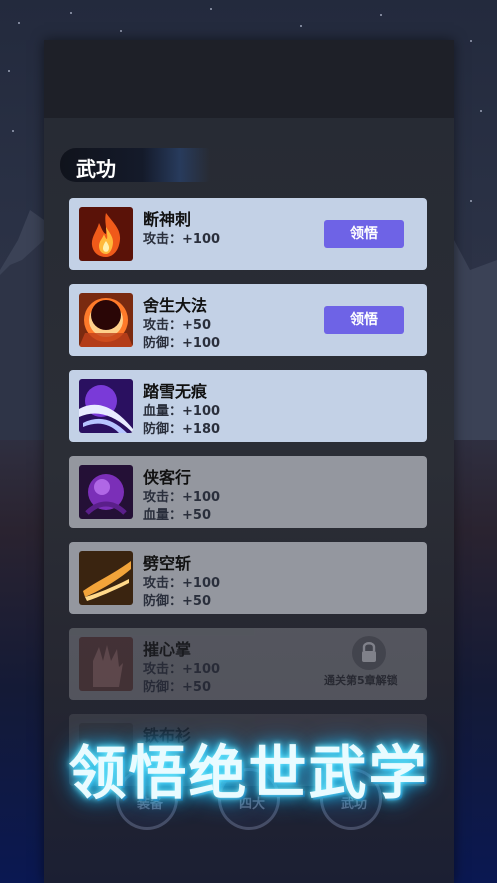  Describe the element at coordinates (167, 649) in the screenshot. I see `skill-name: 摧心掌` at that location.